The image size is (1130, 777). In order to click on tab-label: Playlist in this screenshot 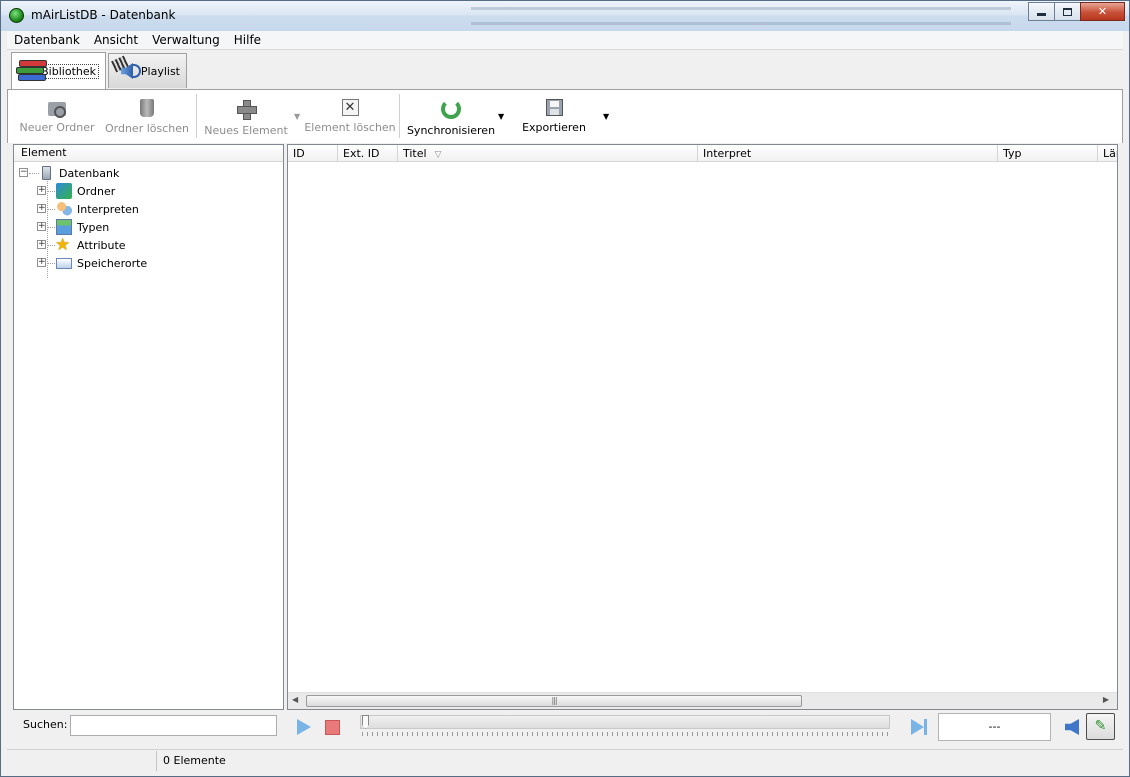, I will do `click(160, 71)`.